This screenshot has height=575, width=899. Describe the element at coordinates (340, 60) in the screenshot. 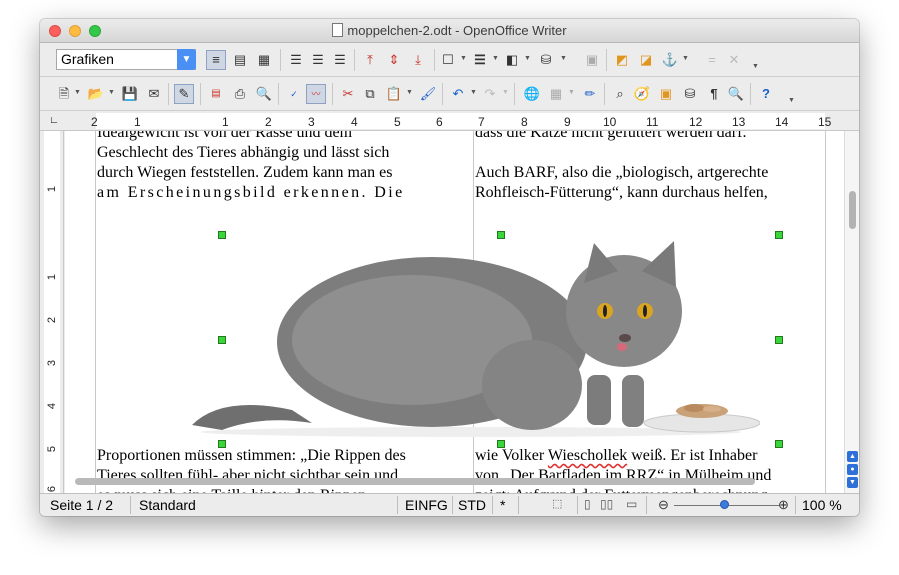

I see `align-right-icon: ☰` at that location.